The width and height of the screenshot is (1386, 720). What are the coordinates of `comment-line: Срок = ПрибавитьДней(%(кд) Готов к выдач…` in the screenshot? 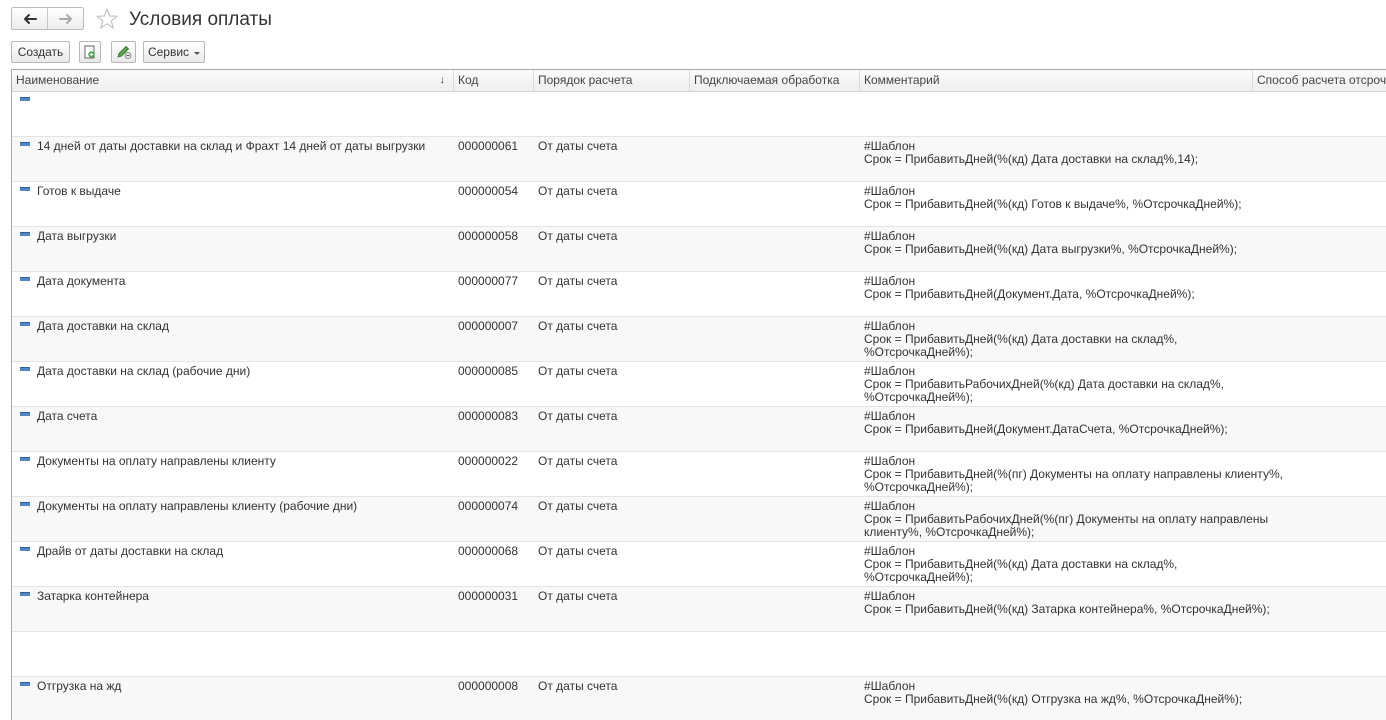 It's located at (1053, 204).